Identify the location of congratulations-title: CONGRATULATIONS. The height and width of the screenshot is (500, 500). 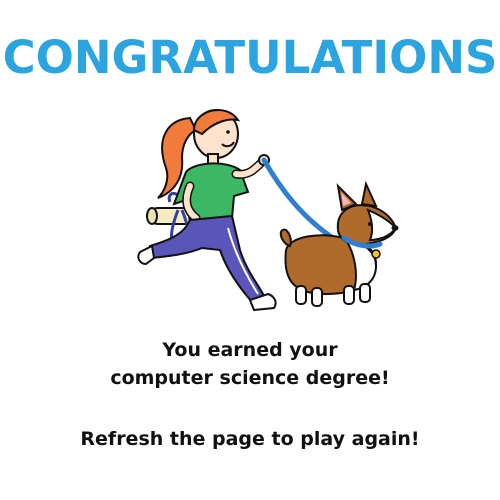
(250, 57).